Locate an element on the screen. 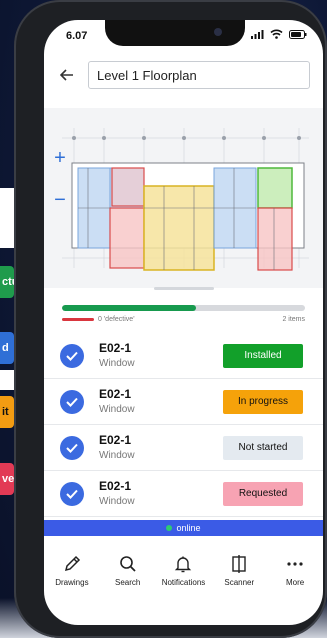 The width and height of the screenshot is (327, 638). zoom-in-button: + is located at coordinates (60, 158).